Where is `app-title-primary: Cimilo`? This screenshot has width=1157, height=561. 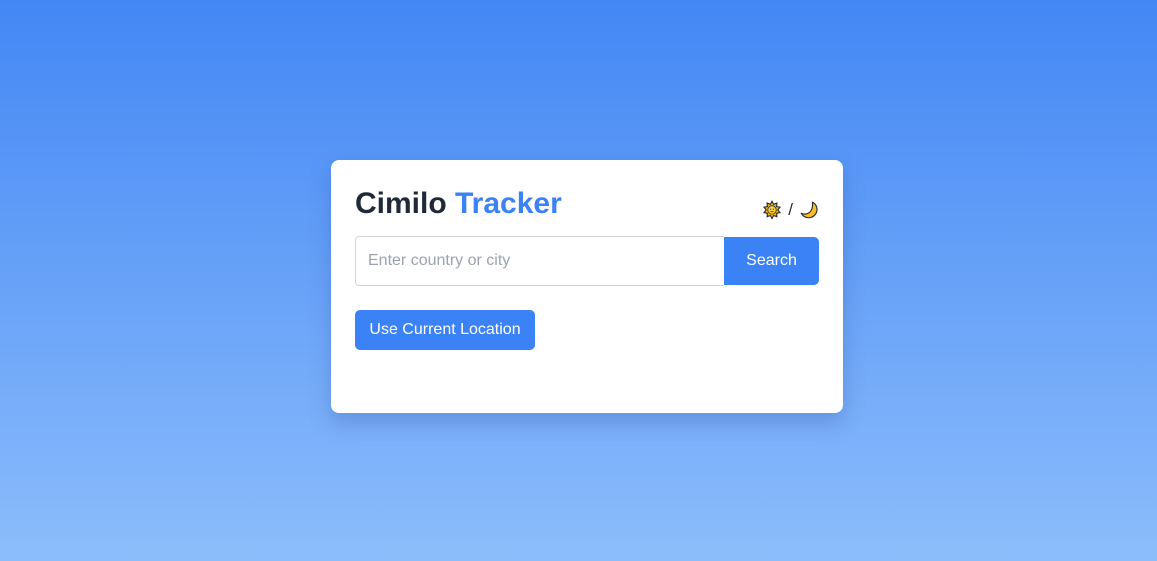 app-title-primary: Cimilo is located at coordinates (401, 203).